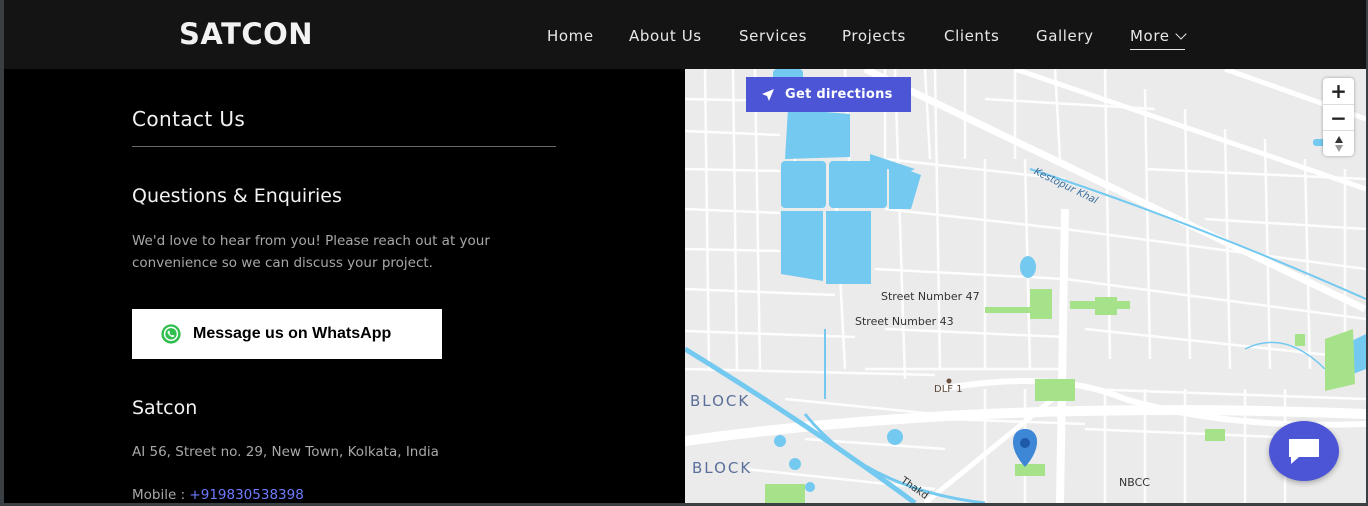 The width and height of the screenshot is (1368, 506). What do you see at coordinates (948, 389) in the screenshot?
I see `map-label-dlf: DLF 1` at bounding box center [948, 389].